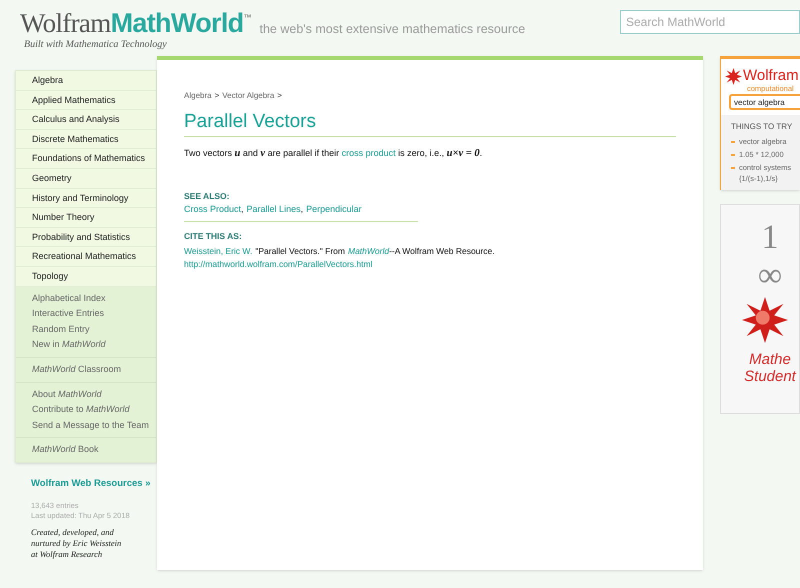  Describe the element at coordinates (334, 209) in the screenshot. I see `see-also-link: Perpendicular` at that location.